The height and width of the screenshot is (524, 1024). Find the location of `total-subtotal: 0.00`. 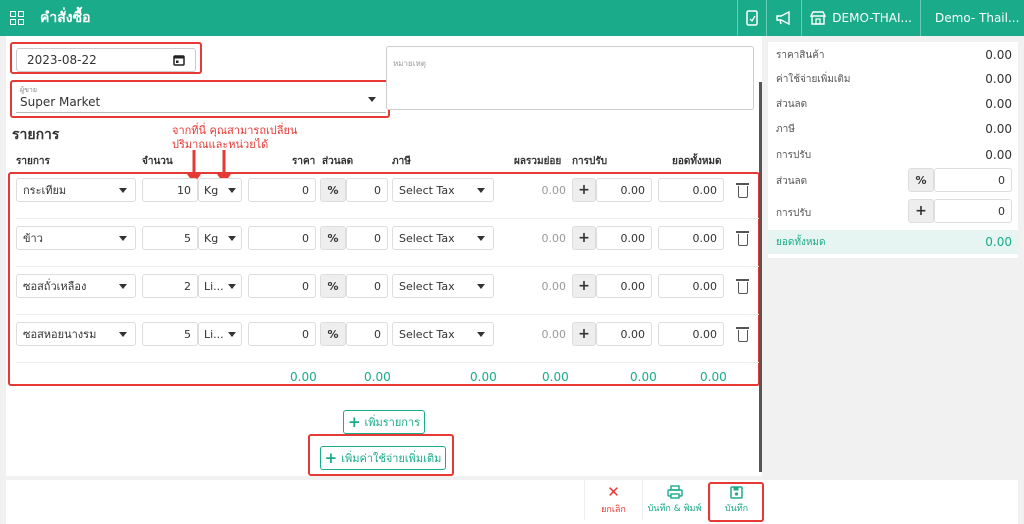

total-subtotal: 0.00 is located at coordinates (555, 377).